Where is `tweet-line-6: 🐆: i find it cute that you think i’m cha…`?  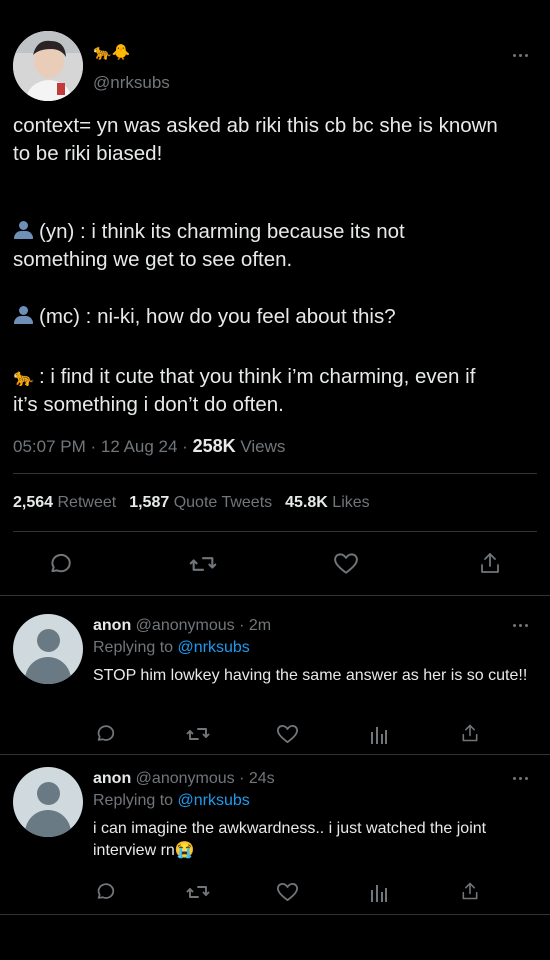
tweet-line-6: 🐆: i find it cute that you think i’m cha… is located at coordinates (244, 377).